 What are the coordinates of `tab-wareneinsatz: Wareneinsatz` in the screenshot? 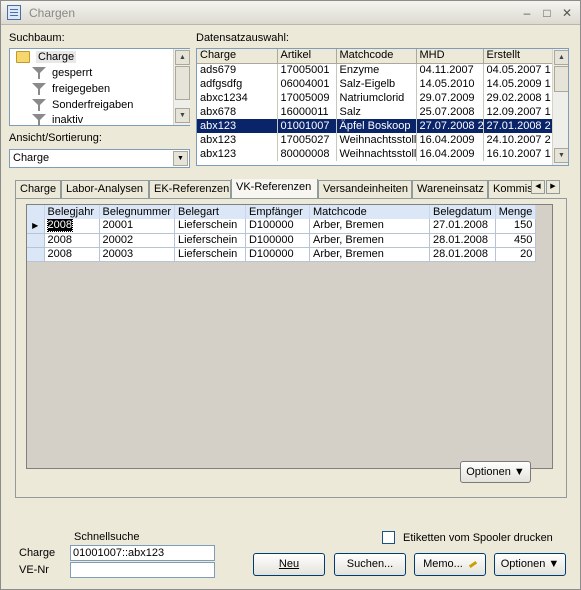 It's located at (450, 189).